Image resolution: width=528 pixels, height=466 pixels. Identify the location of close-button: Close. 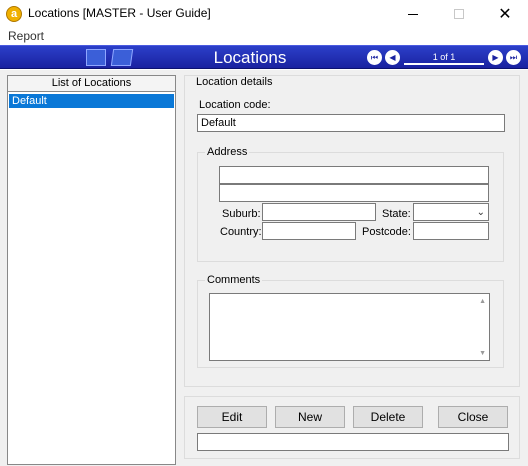
(473, 417).